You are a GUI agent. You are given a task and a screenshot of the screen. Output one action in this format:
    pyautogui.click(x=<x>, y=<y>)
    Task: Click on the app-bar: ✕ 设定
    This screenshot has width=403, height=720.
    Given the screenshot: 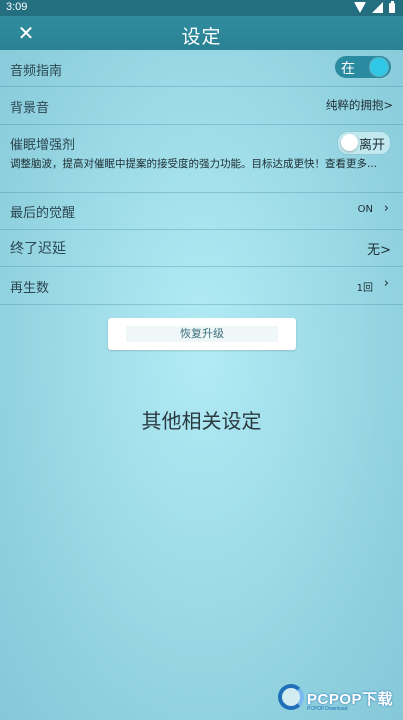 What is the action you would take?
    pyautogui.click(x=201, y=33)
    